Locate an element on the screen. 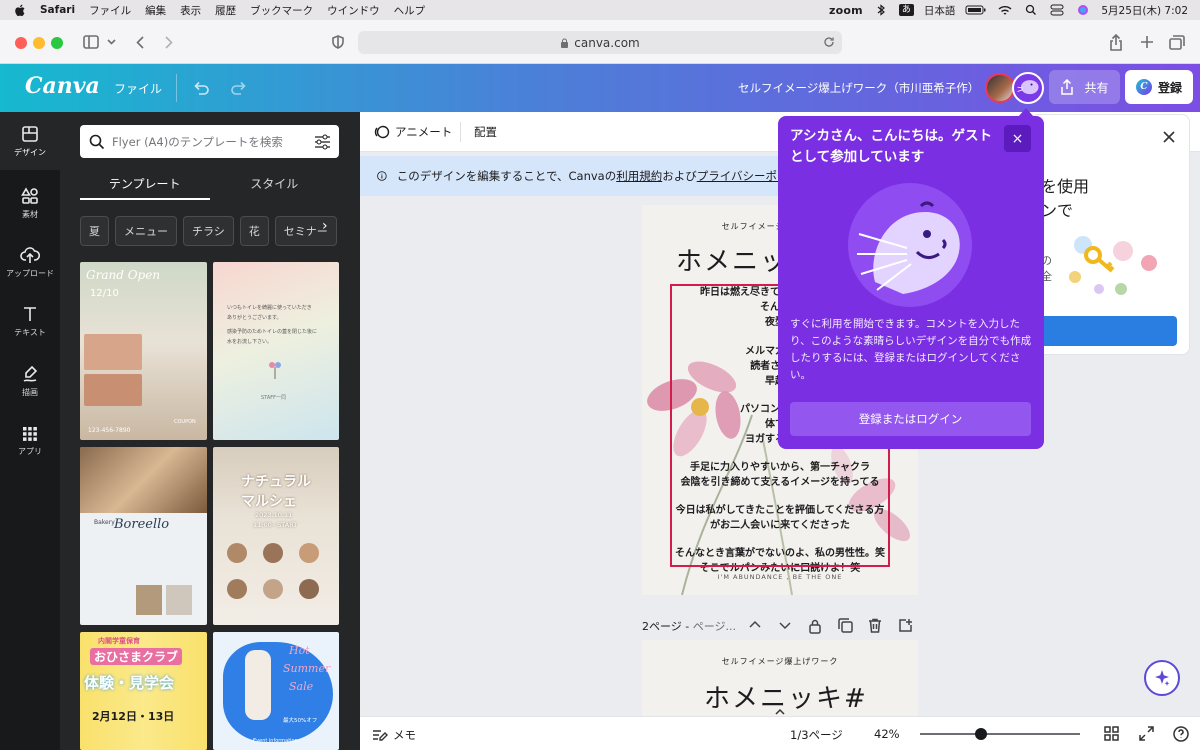 Image resolution: width=1200 pixels, height=750 pixels. chip-summer: 夏 is located at coordinates (94, 231).